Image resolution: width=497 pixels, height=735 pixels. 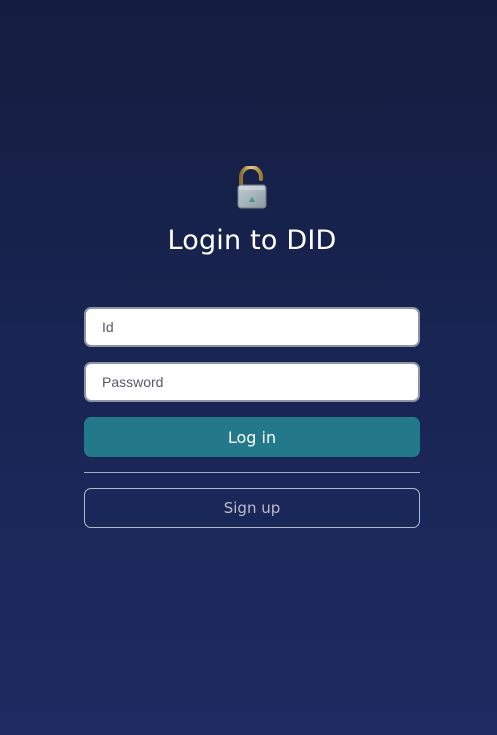 I want to click on lock-icon-wrapper, so click(x=252, y=188).